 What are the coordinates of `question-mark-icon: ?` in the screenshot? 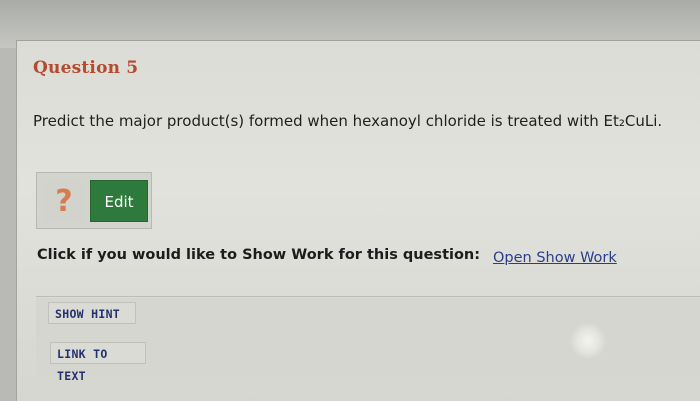 It's located at (64, 202).